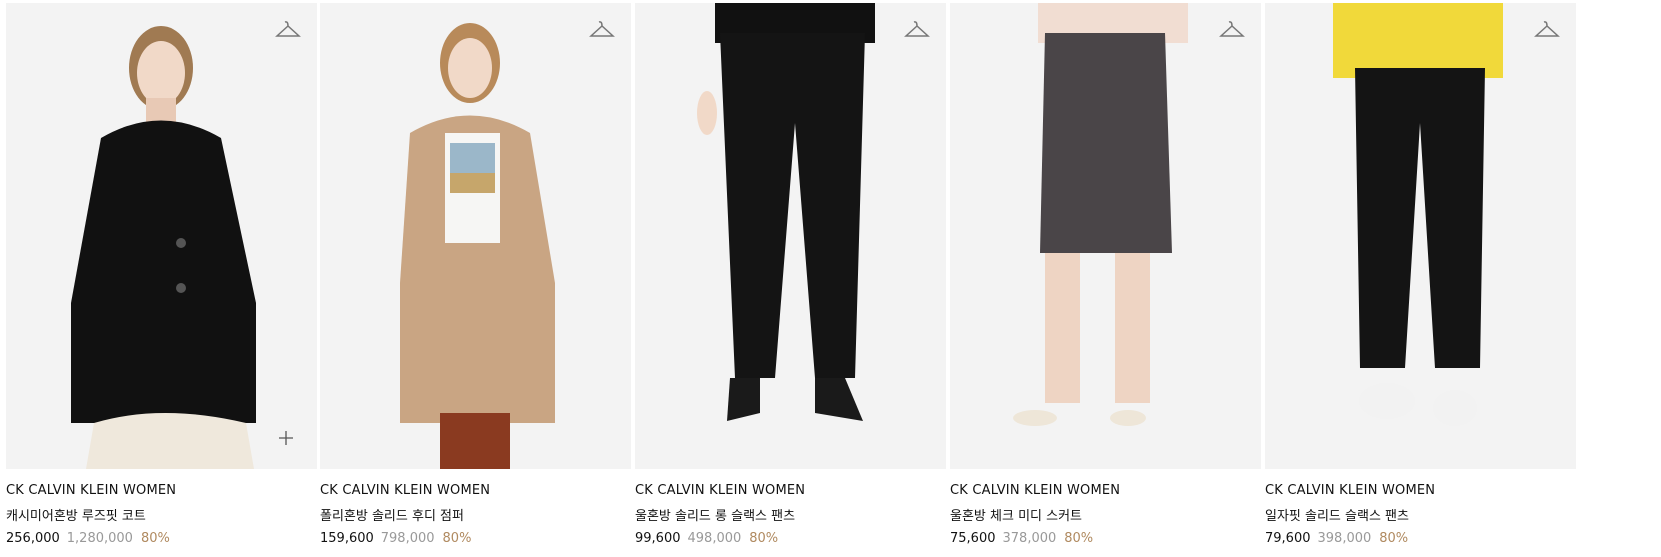  What do you see at coordinates (1420, 538) in the screenshot?
I see `price-row: 79,600 398,000 80%` at bounding box center [1420, 538].